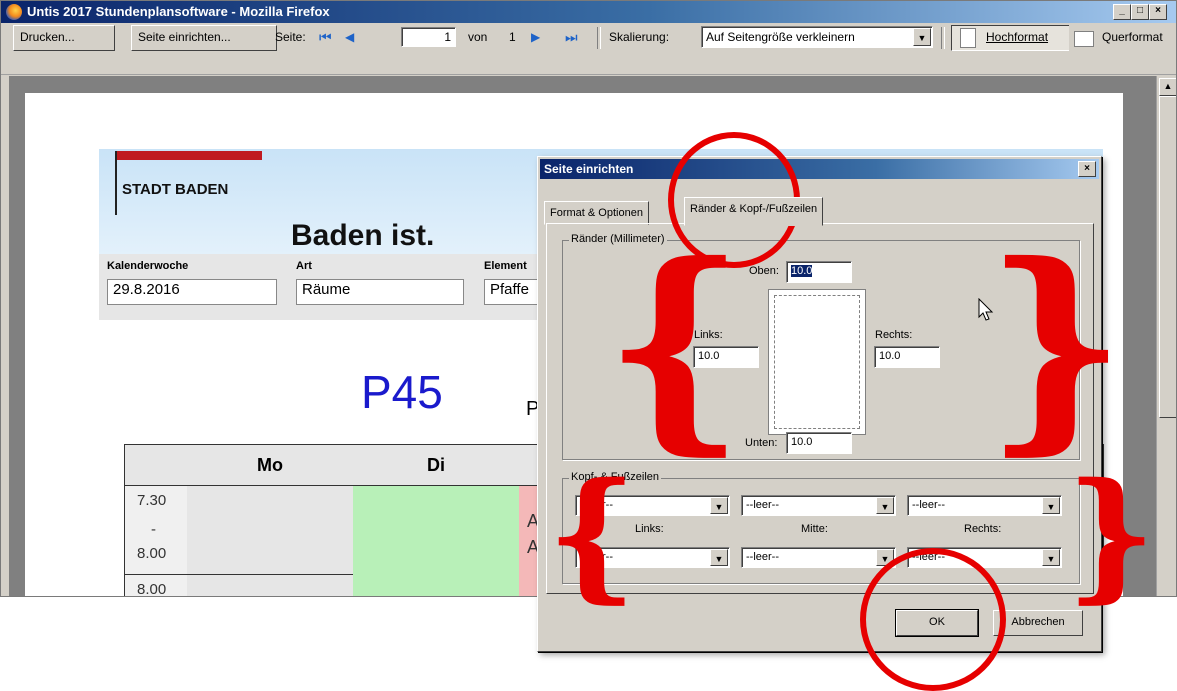  I want to click on landscape-page-icon, so click(1084, 39).